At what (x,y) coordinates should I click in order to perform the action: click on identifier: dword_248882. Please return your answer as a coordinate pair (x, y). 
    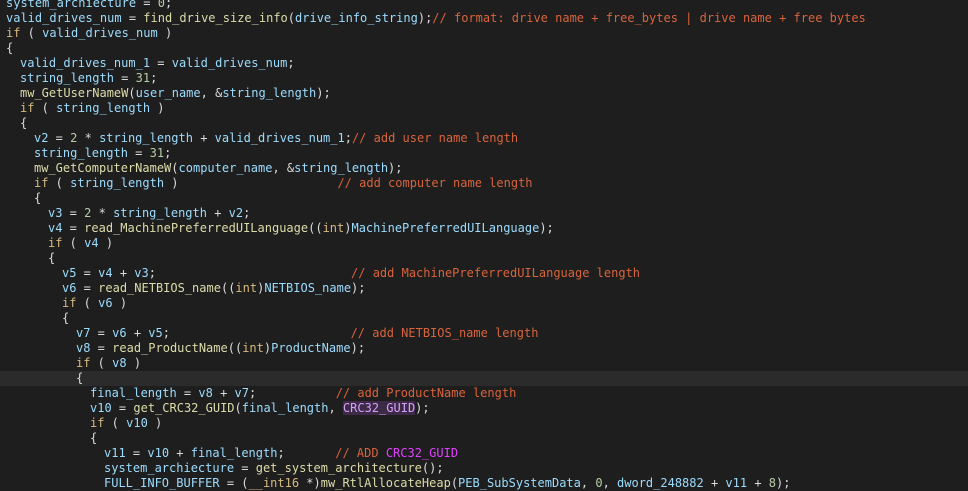
    Looking at the image, I should click on (660, 483).